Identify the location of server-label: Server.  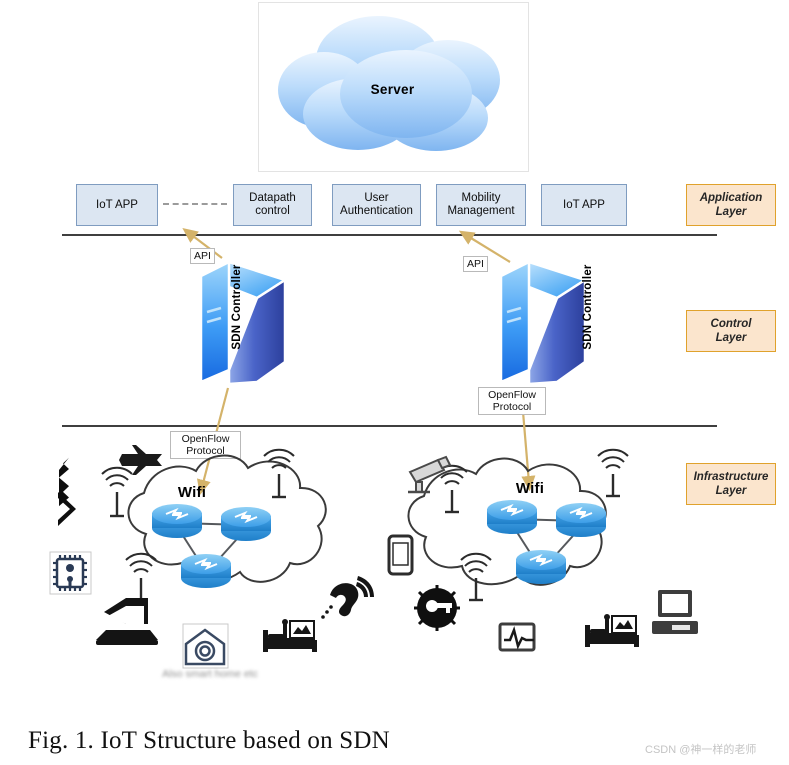
(392, 89).